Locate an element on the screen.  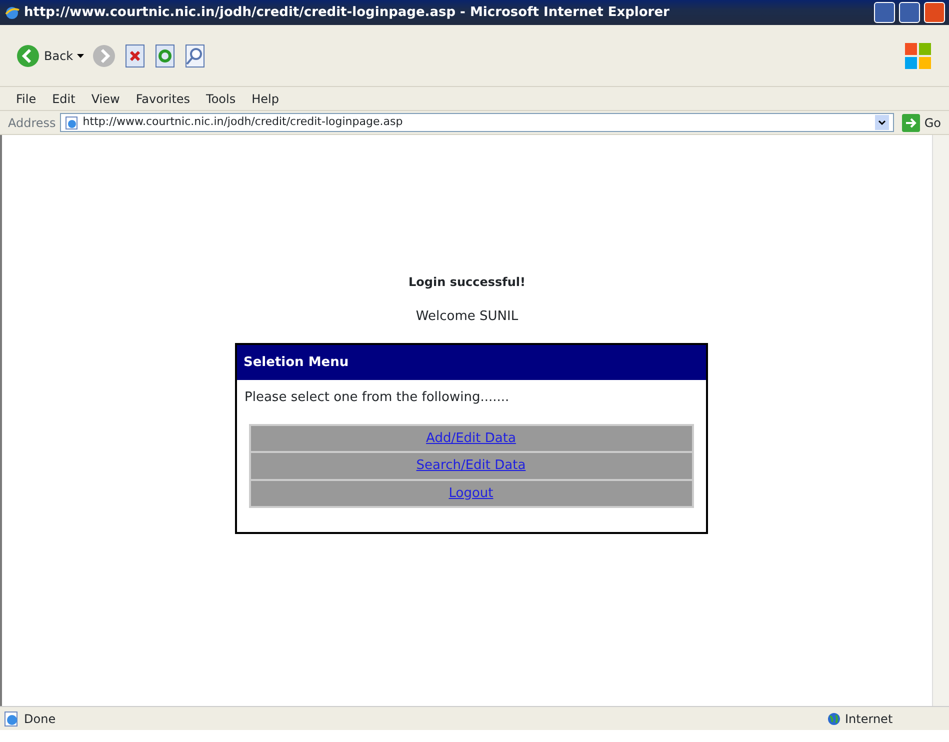
address-field: http://www.courtnic.nic.in/jodh/credit/credit-loginpage.asp is located at coordinates (477, 122).